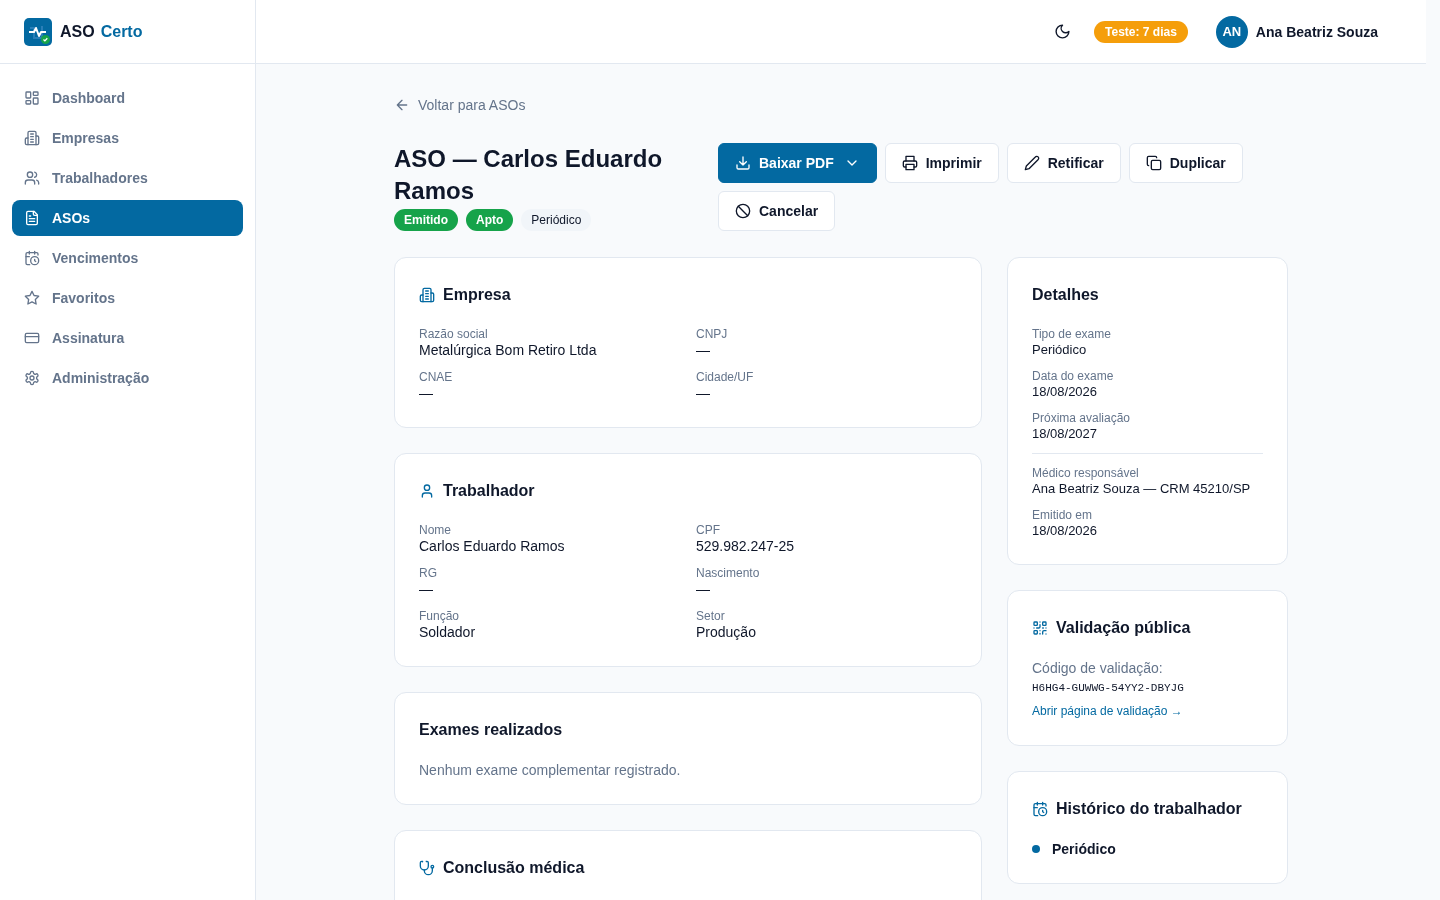 The width and height of the screenshot is (1440, 900). Describe the element at coordinates (1108, 688) in the screenshot. I see `validation-code: H6HG4-GUWWG-54YY2-DBYJG` at that location.